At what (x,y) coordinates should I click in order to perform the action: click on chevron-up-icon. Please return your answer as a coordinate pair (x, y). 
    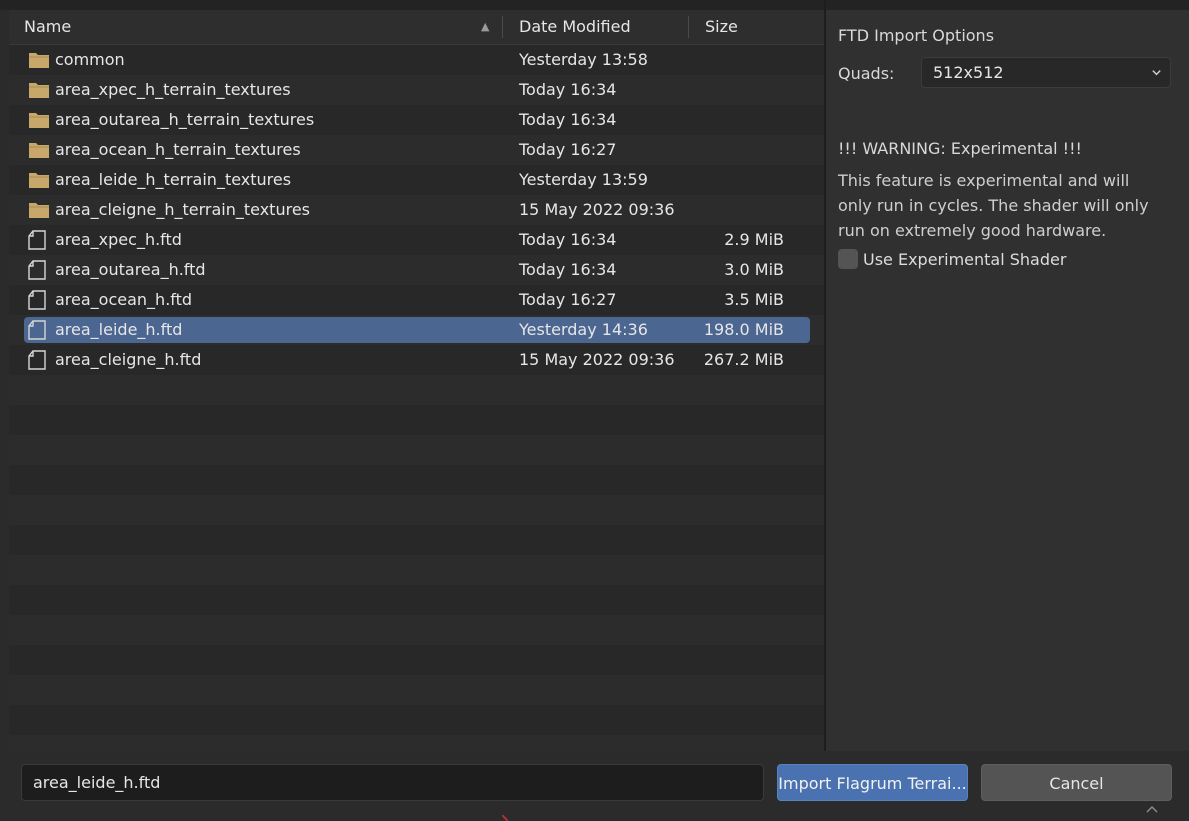
    Looking at the image, I should click on (1152, 809).